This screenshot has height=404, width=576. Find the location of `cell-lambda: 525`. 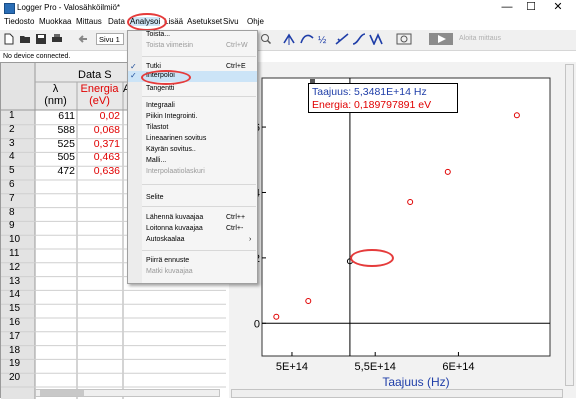

cell-lambda: 525 is located at coordinates (55, 144).